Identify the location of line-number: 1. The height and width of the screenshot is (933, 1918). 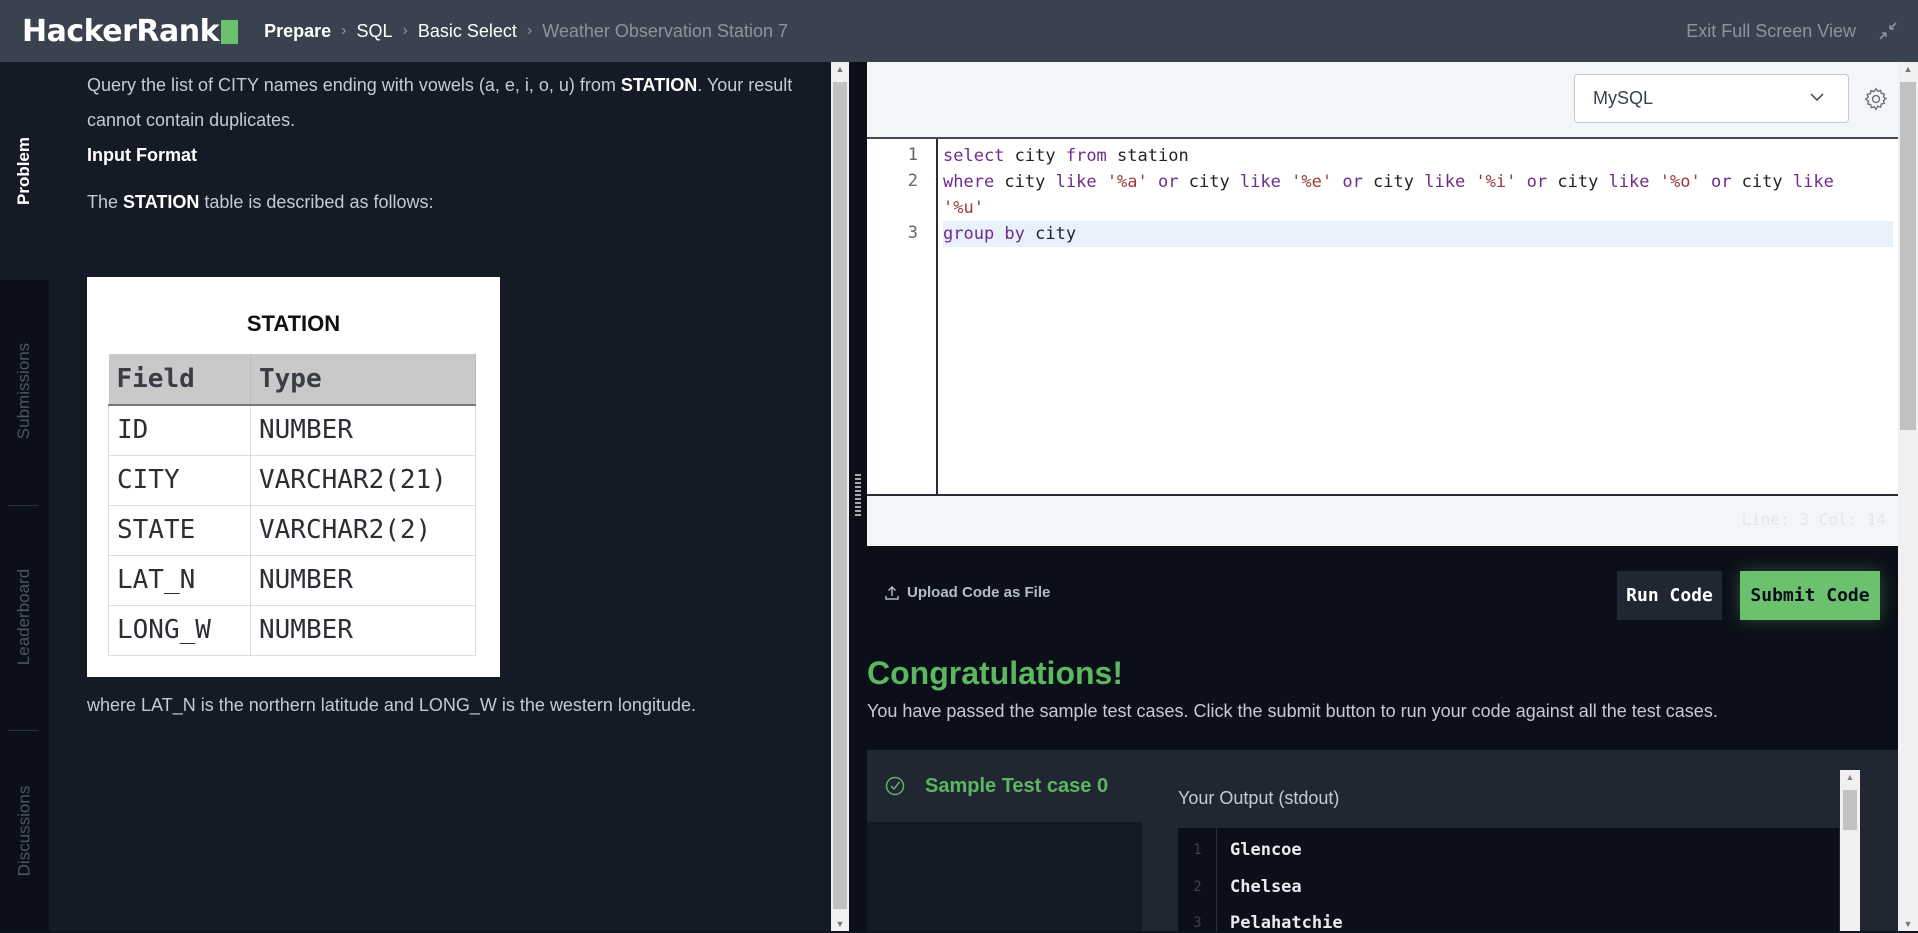
(912, 155).